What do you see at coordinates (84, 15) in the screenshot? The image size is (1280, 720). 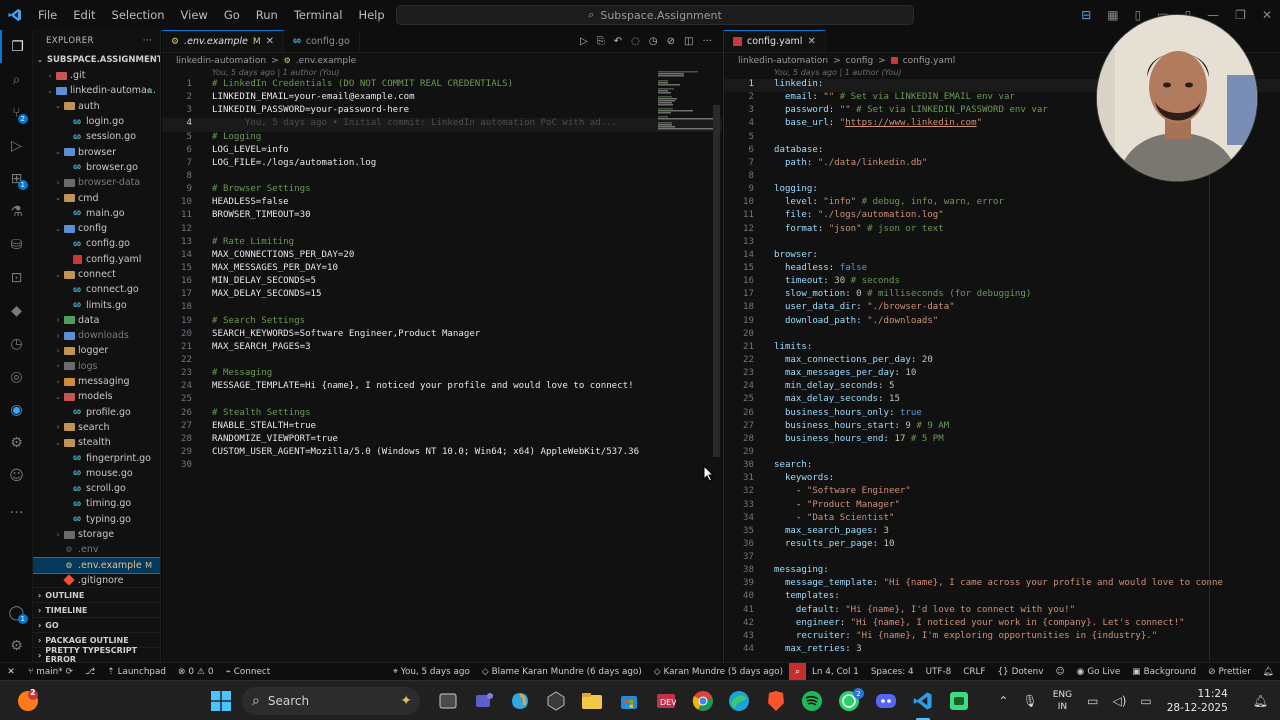 I see `menu-edit: Edit` at bounding box center [84, 15].